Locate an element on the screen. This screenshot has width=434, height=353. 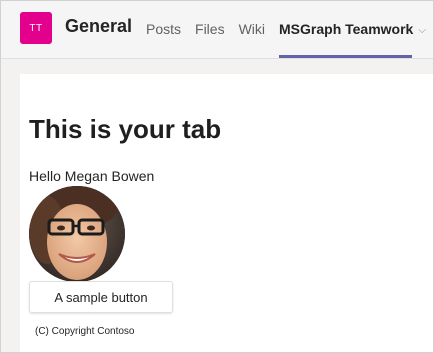
tab-label: Posts is located at coordinates (164, 29).